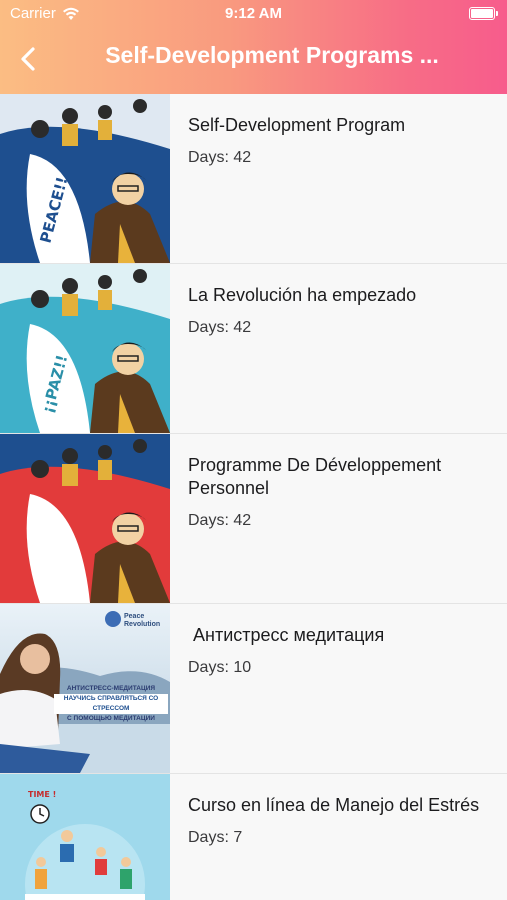  I want to click on program-title: Programme De Développement Personnel, so click(315, 476).